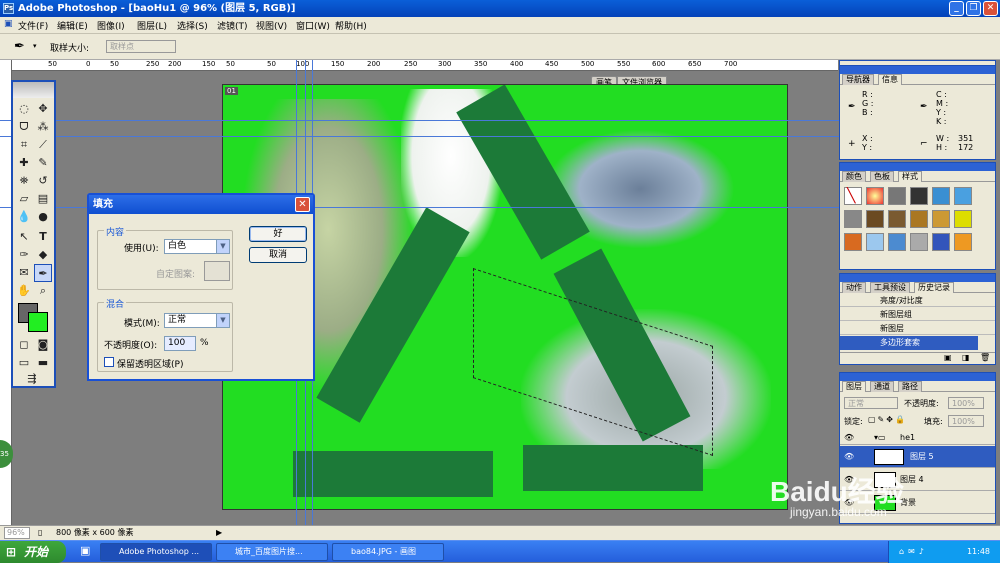 Image resolution: width=1000 pixels, height=563 pixels. Describe the element at coordinates (192, 25) in the screenshot. I see `menu-select: 选择(S)` at that location.